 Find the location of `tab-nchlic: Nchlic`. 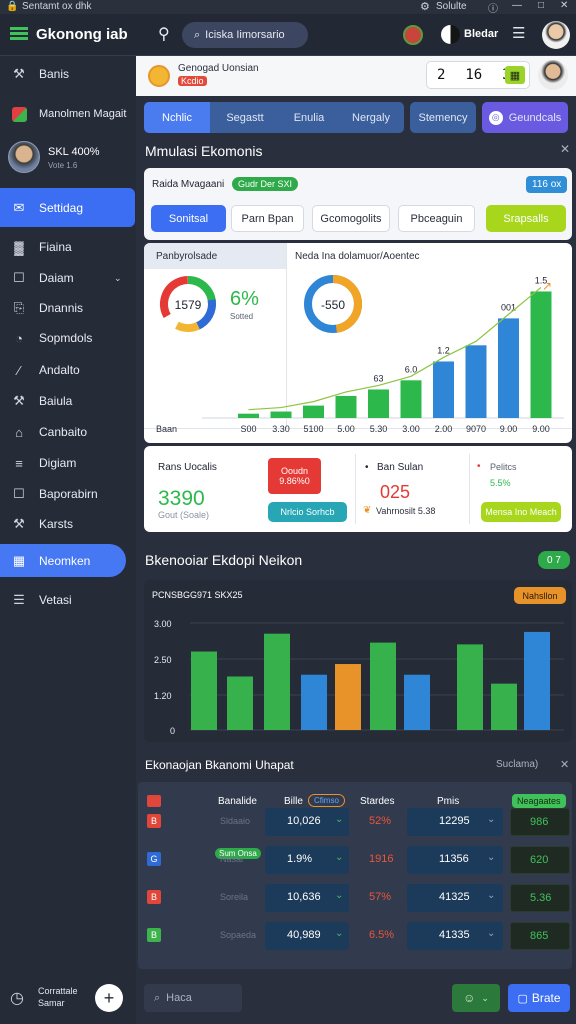

tab-nchlic: Nchlic is located at coordinates (177, 117).